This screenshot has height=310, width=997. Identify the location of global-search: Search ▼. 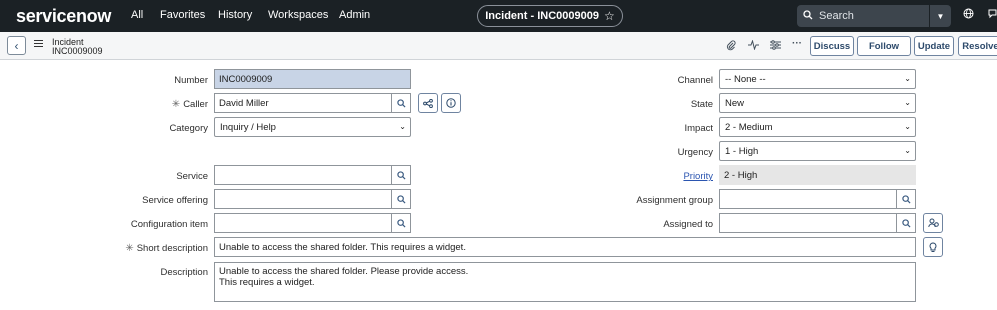
(874, 16).